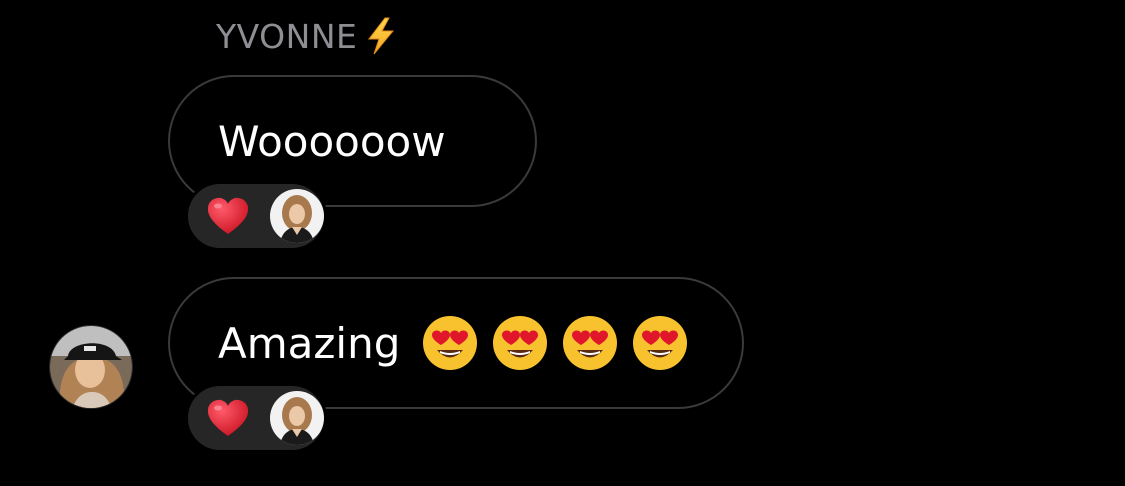 The width and height of the screenshot is (1125, 486). What do you see at coordinates (287, 36) in the screenshot?
I see `sender-name-text: YVONNE` at bounding box center [287, 36].